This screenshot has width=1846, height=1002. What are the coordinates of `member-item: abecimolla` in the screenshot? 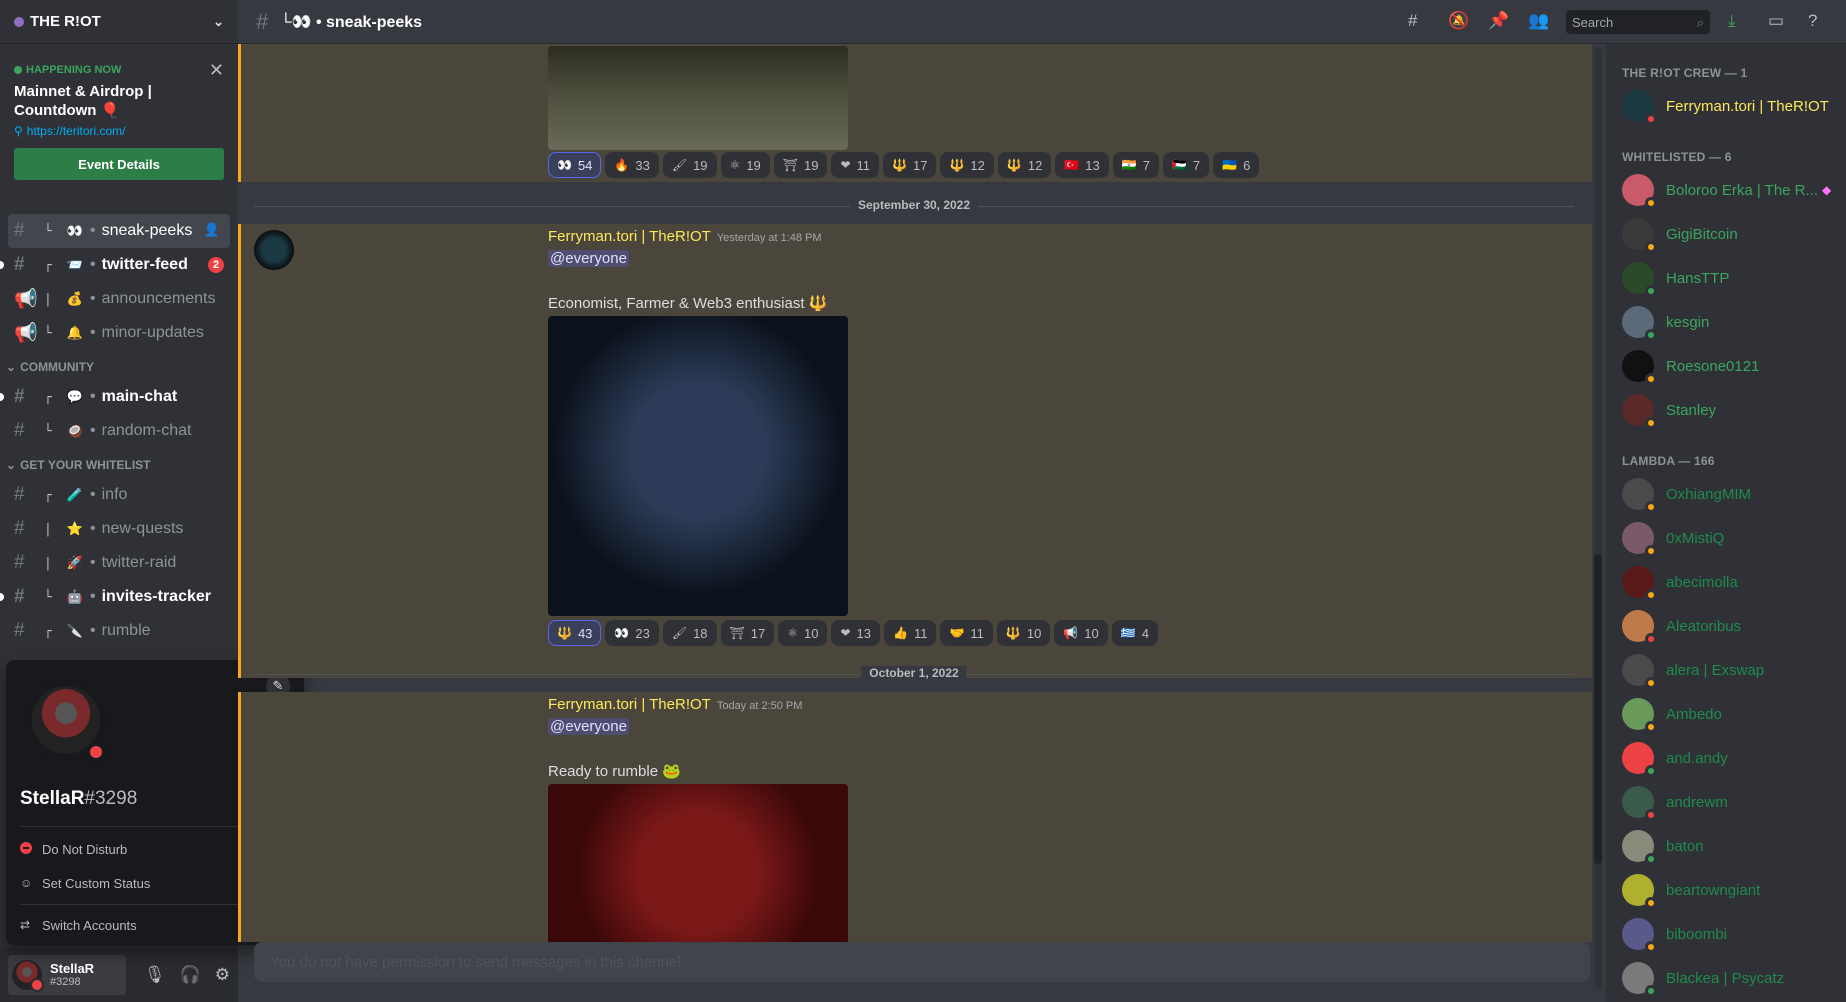 It's located at (1726, 582).